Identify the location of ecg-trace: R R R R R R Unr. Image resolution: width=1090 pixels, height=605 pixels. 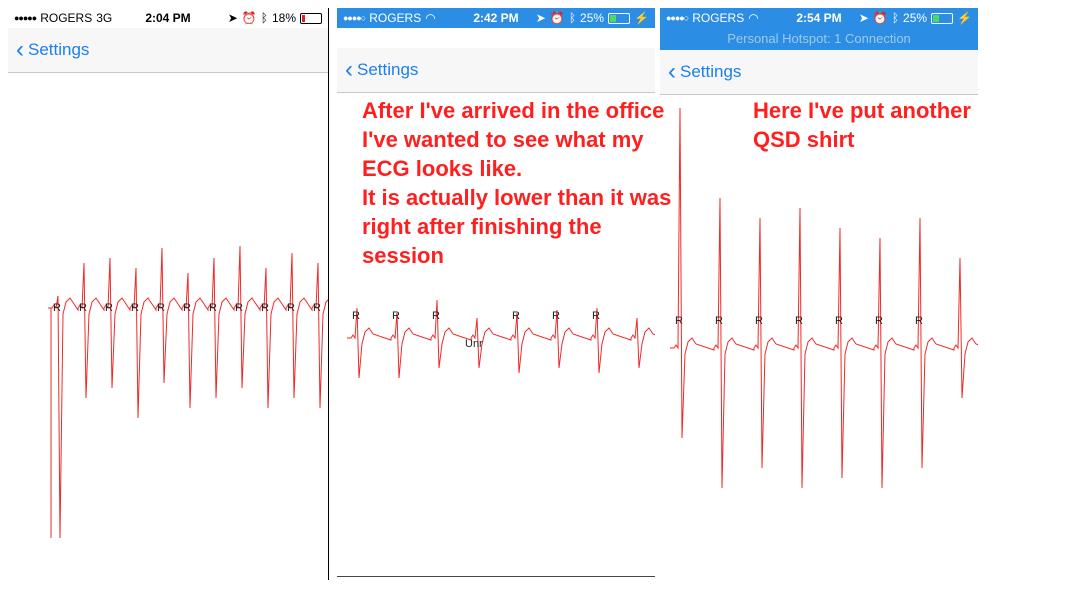
(501, 339).